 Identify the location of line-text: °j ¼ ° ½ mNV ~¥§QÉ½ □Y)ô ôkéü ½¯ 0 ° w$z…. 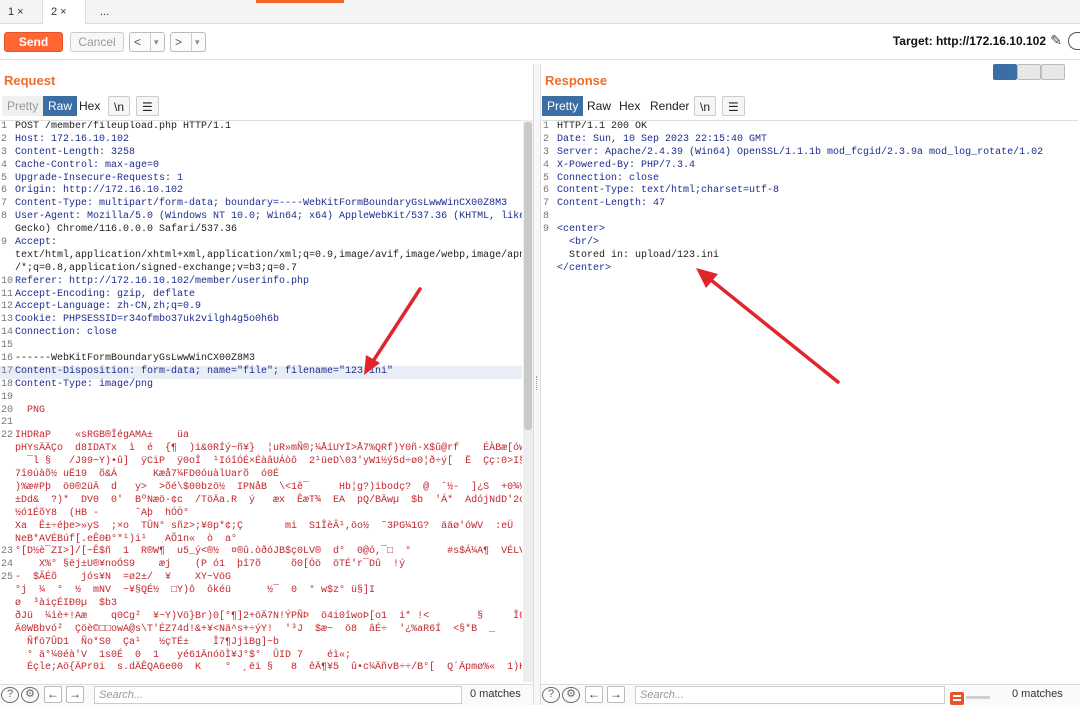
(195, 591).